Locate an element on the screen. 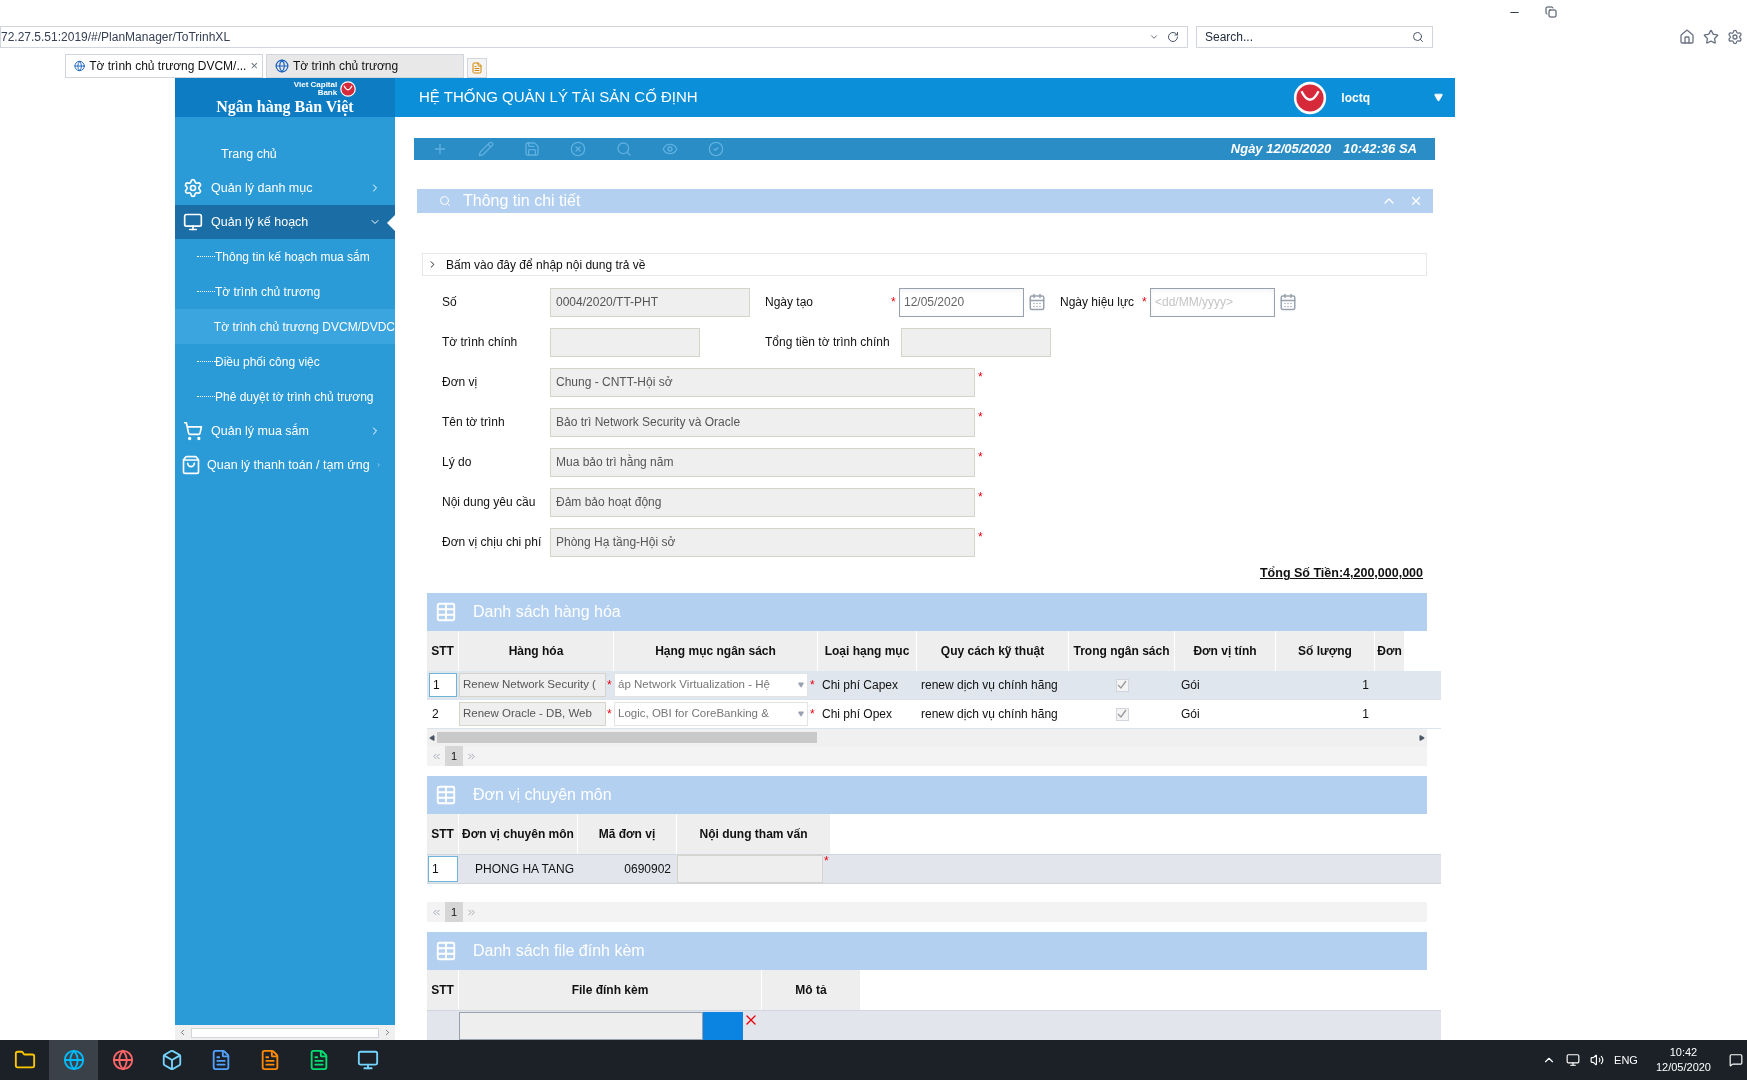  field-label: Ngày hiệu lực is located at coordinates (1098, 303).